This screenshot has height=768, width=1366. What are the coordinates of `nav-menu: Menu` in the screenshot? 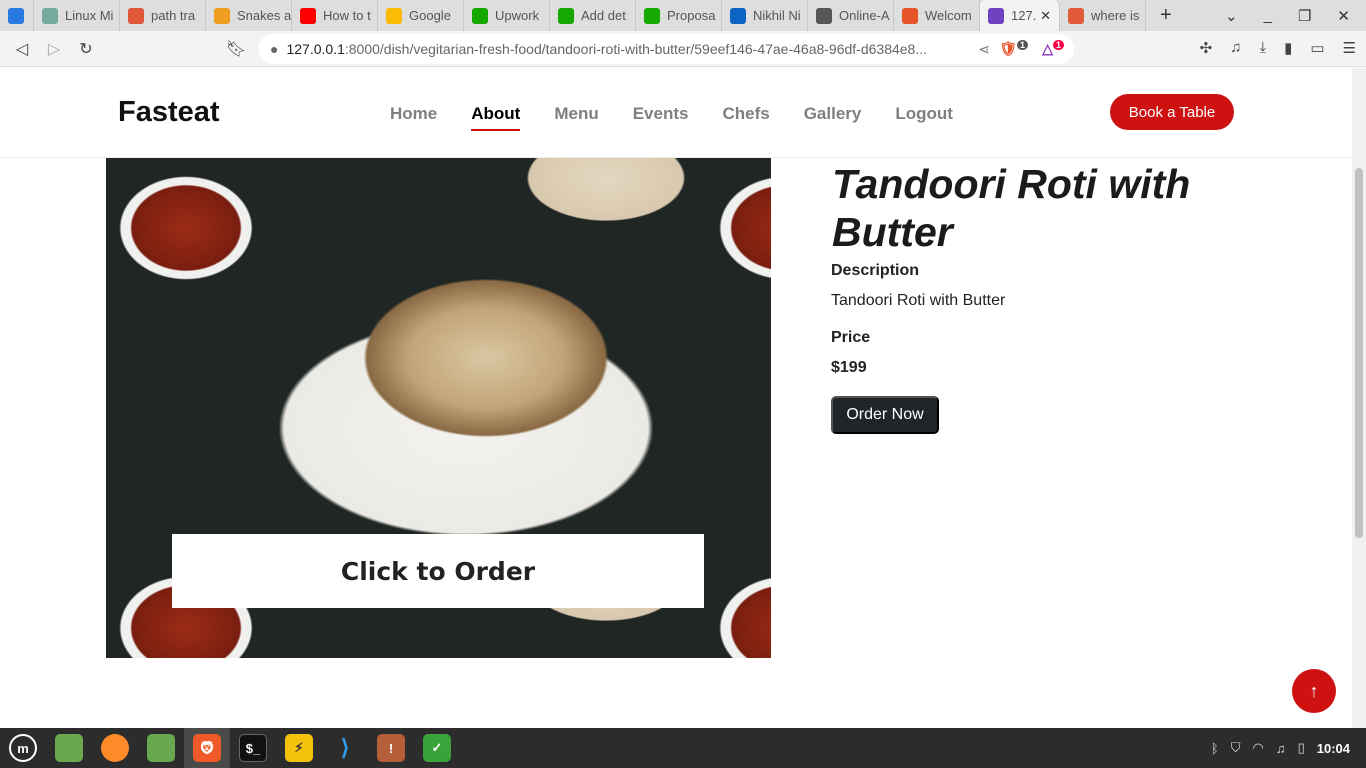 It's located at (576, 117).